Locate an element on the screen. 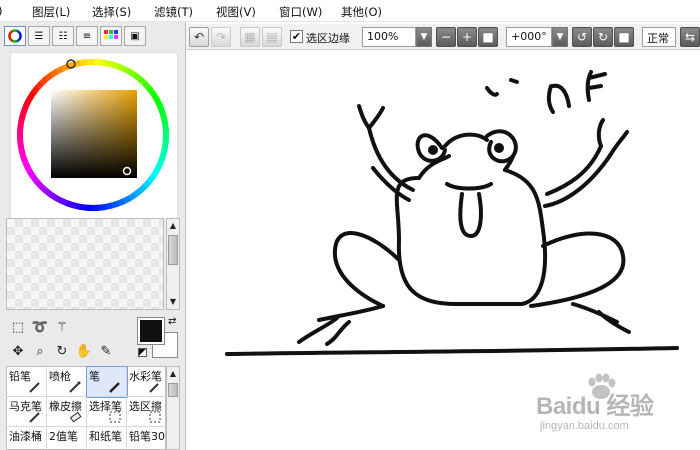 The width and height of the screenshot is (700, 450). invert-selection-button: ▤ is located at coordinates (272, 37).